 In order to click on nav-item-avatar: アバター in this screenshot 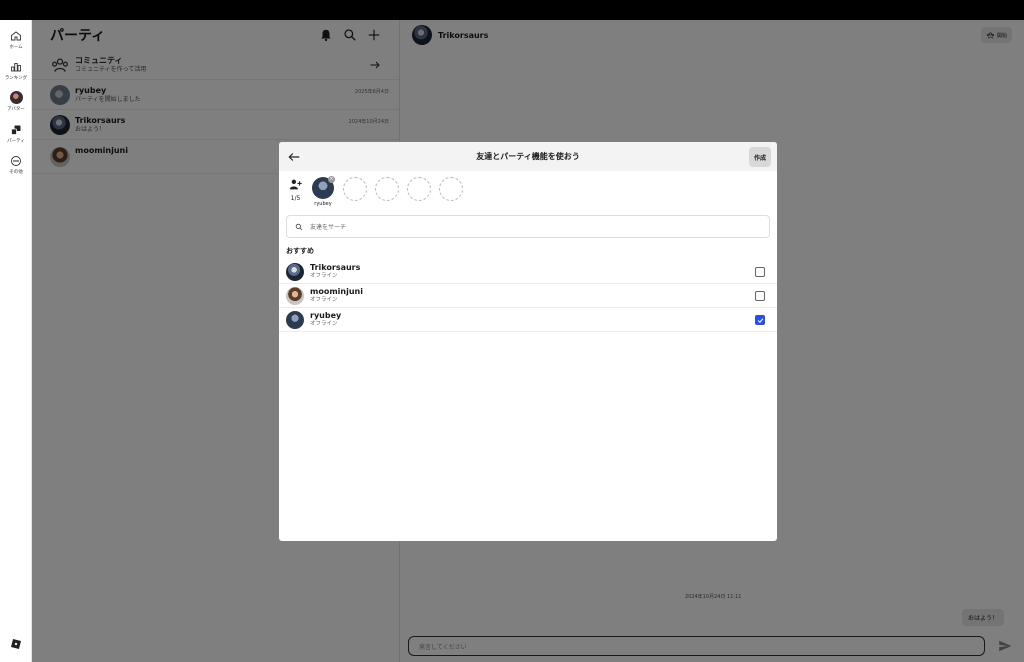, I will do `click(16, 101)`.